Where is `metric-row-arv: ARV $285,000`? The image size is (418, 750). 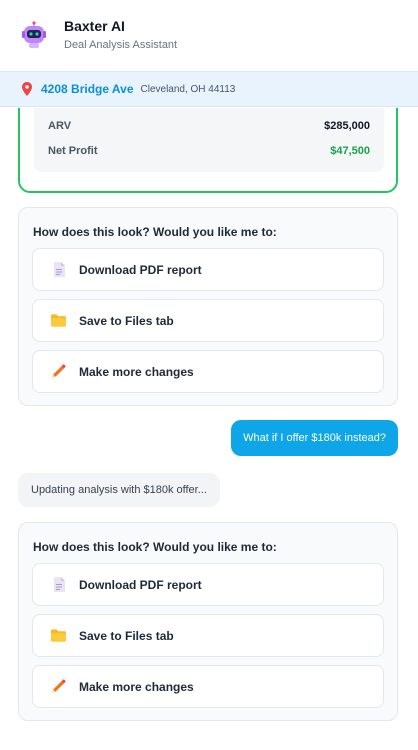
metric-row-arv: ARV $285,000 is located at coordinates (209, 126).